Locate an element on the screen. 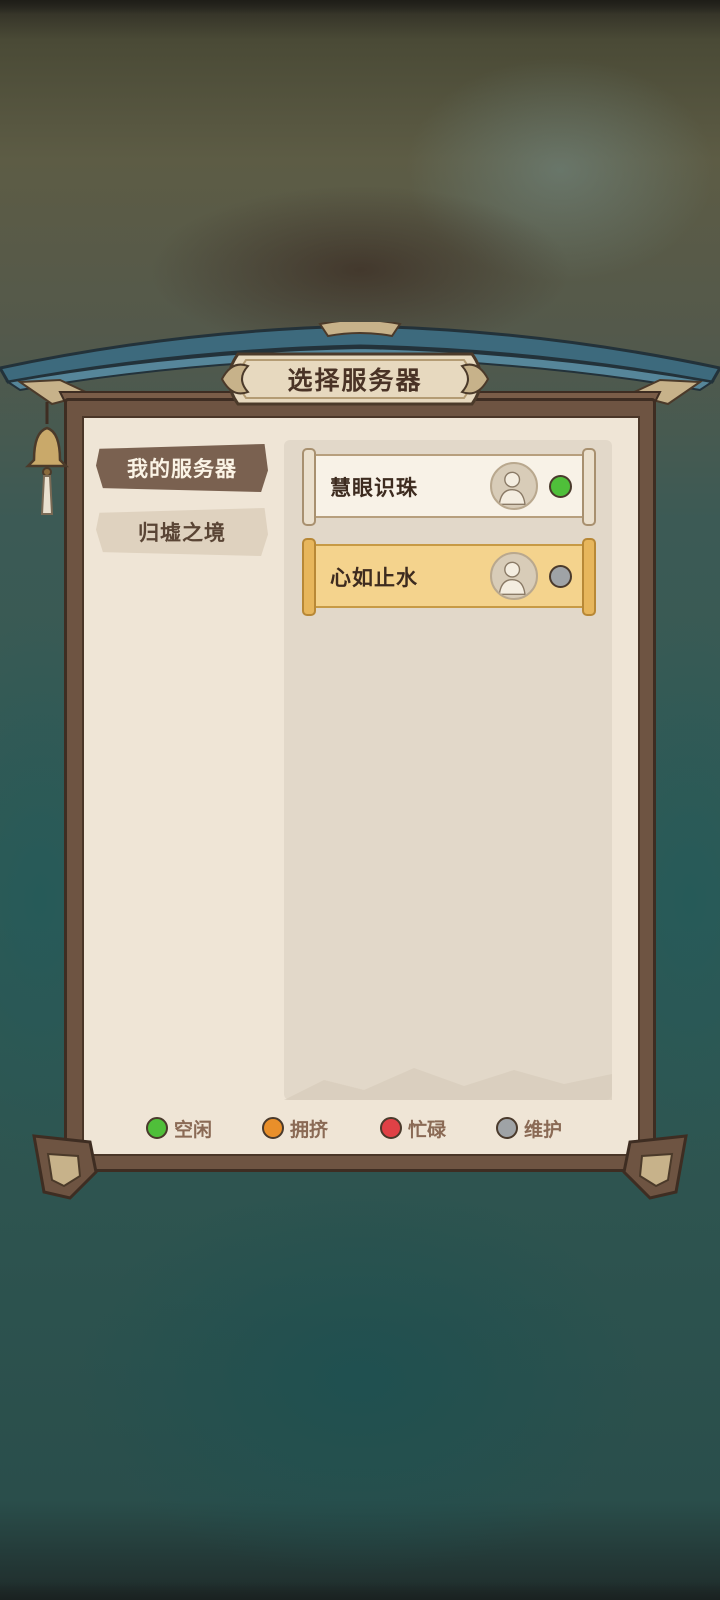 The image size is (720, 1600). legend-item-crowded: 拥挤 is located at coordinates (295, 1128).